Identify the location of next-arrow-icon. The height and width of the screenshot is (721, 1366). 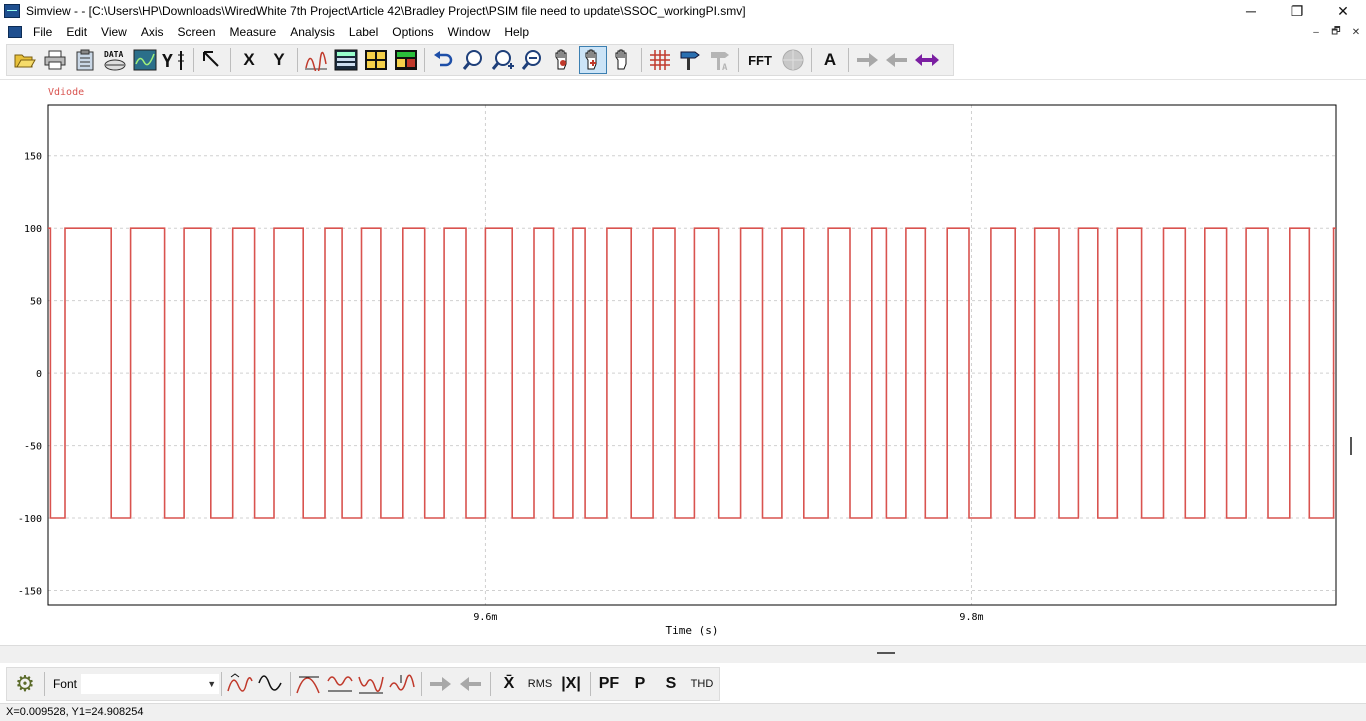
(440, 684).